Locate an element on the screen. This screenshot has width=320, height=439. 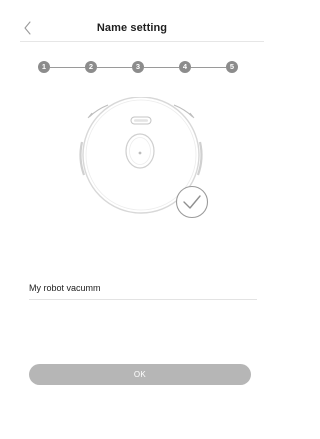
ok-button: OK is located at coordinates (140, 374).